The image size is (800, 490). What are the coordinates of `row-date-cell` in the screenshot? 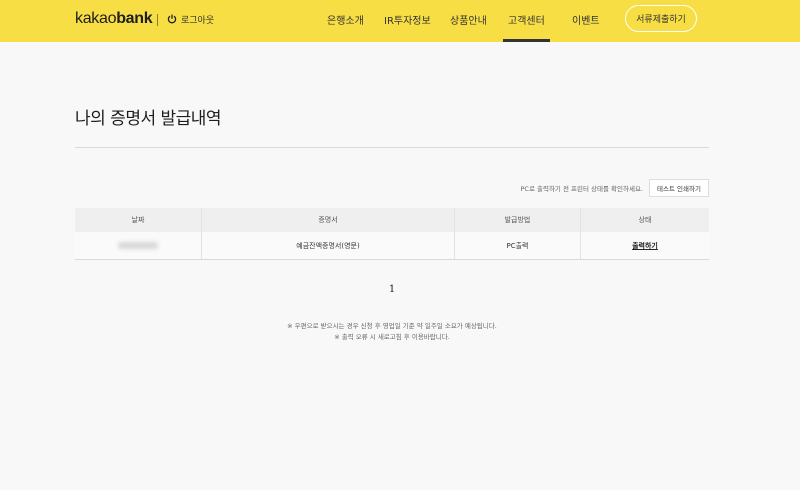 It's located at (138, 245).